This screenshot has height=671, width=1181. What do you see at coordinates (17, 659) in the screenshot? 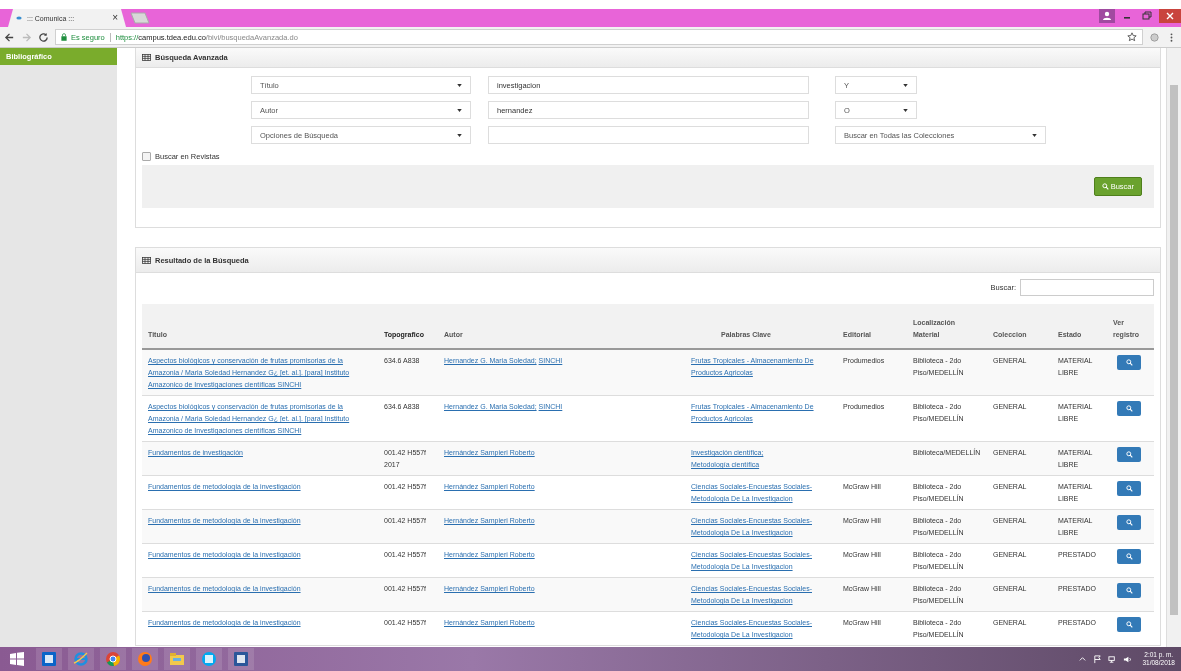
I see `windows-start-icon` at bounding box center [17, 659].